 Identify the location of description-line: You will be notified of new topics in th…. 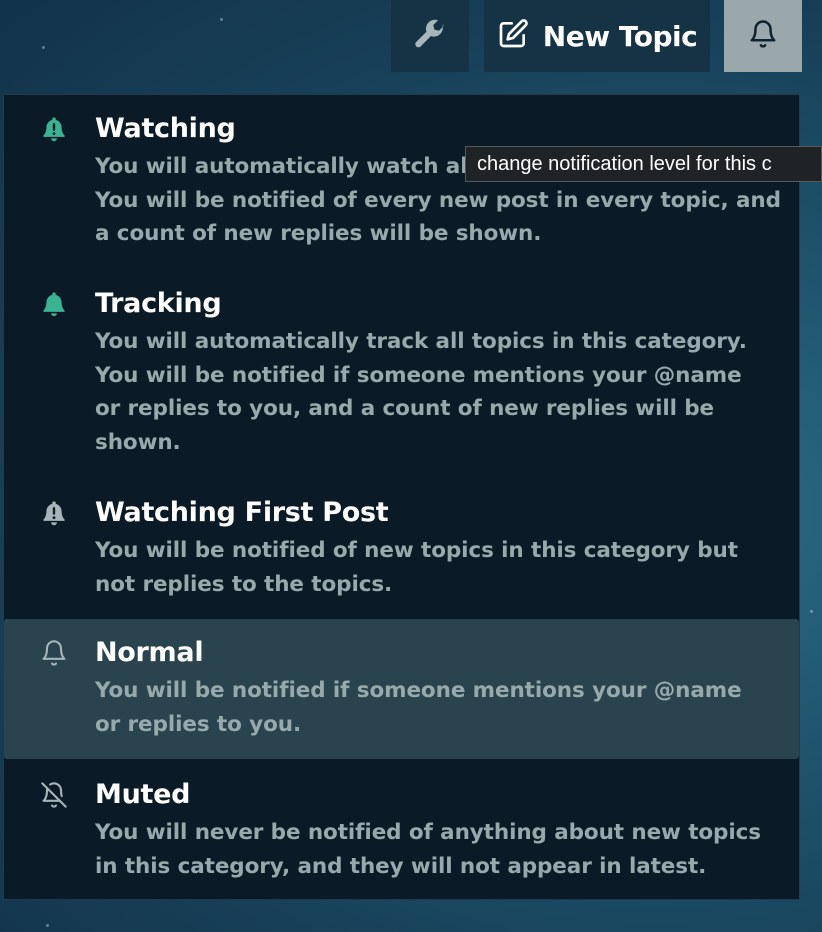
(416, 550).